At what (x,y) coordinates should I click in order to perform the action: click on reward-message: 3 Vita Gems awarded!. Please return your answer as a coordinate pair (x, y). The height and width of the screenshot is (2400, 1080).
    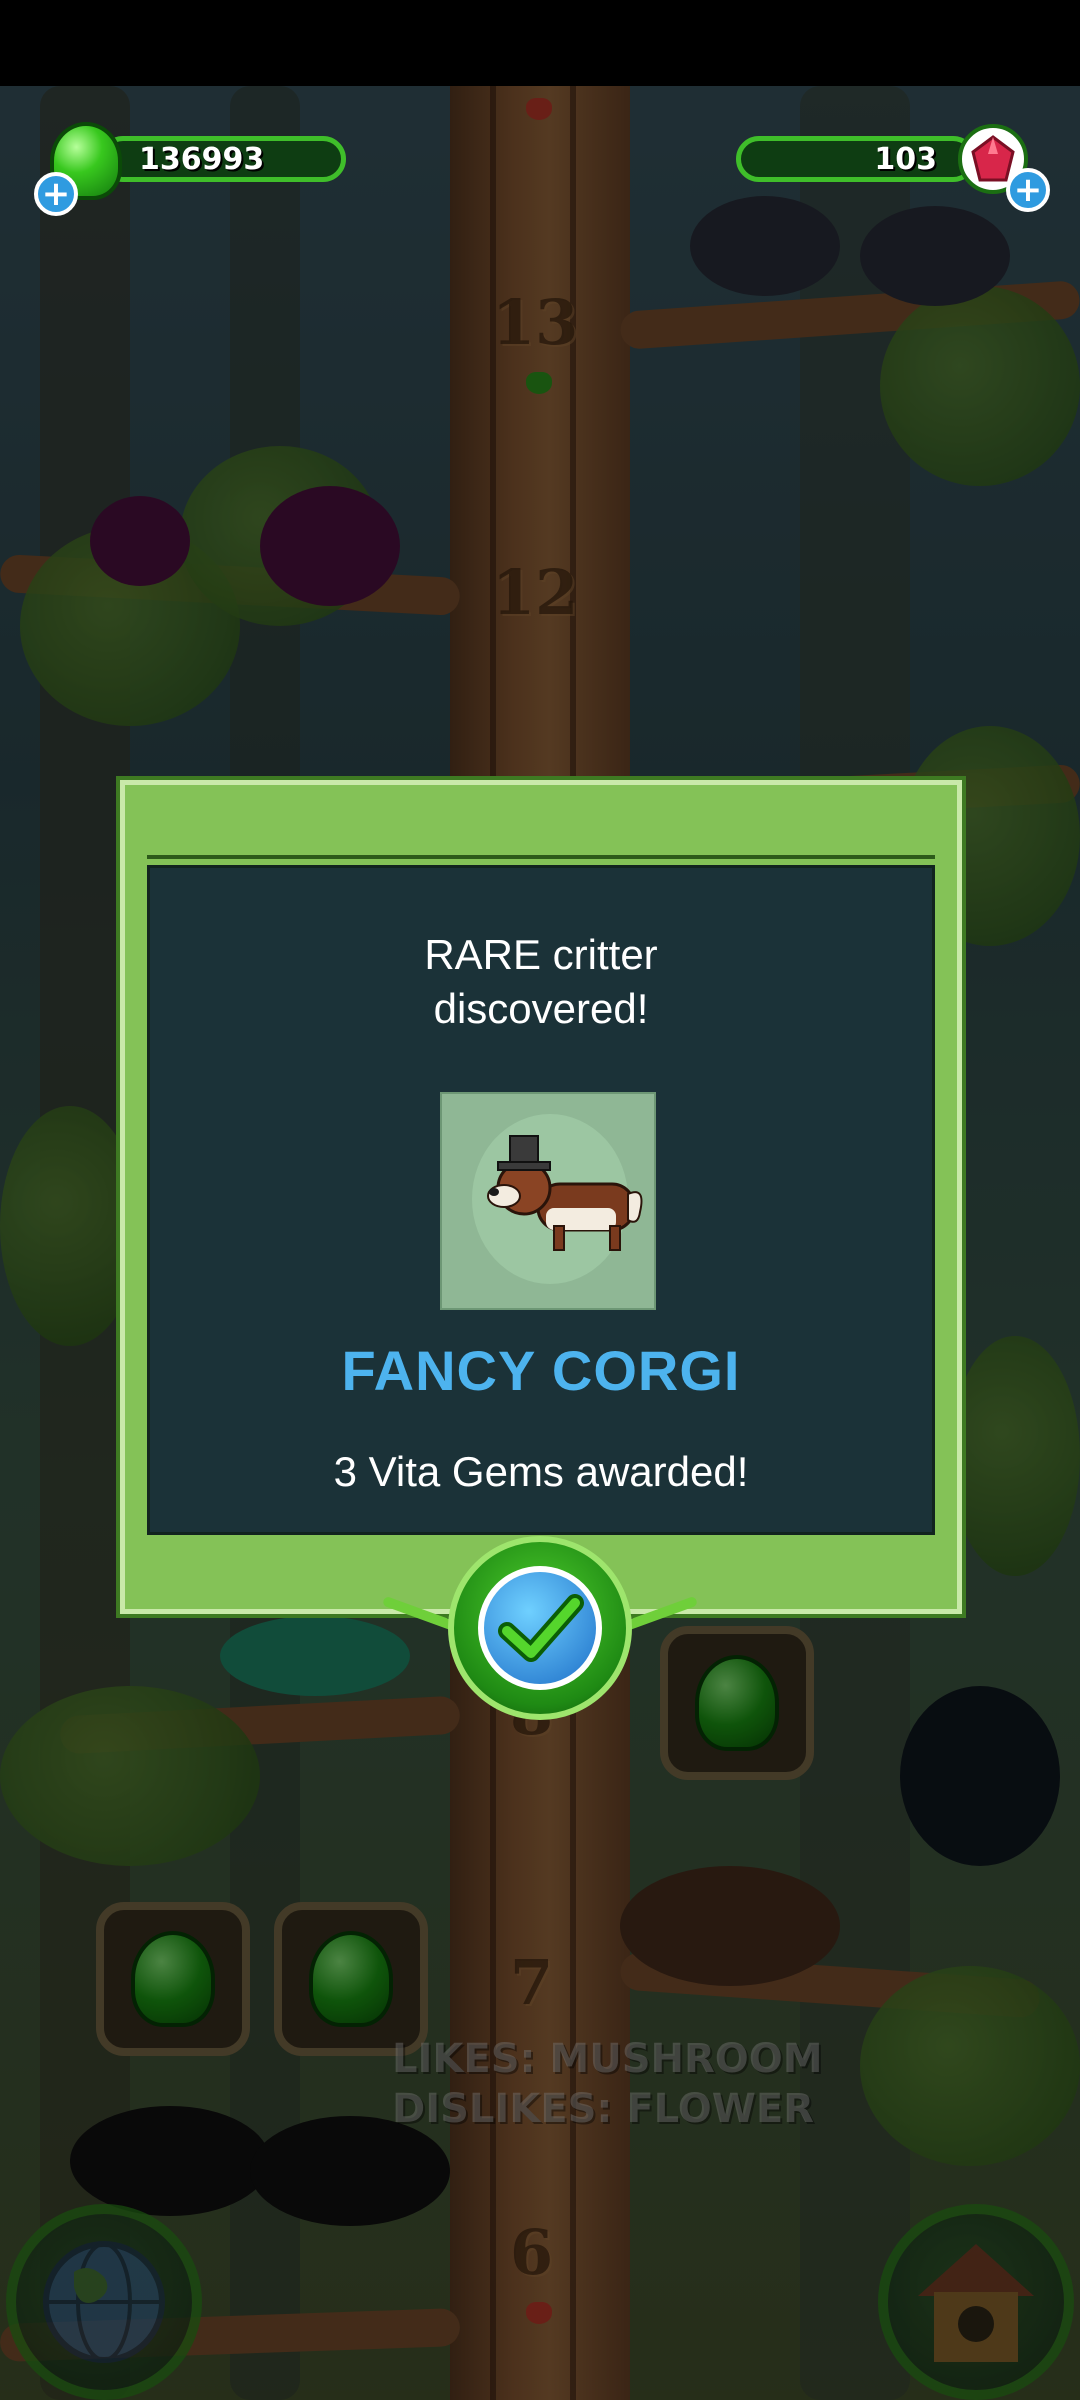
    Looking at the image, I should click on (541, 1471).